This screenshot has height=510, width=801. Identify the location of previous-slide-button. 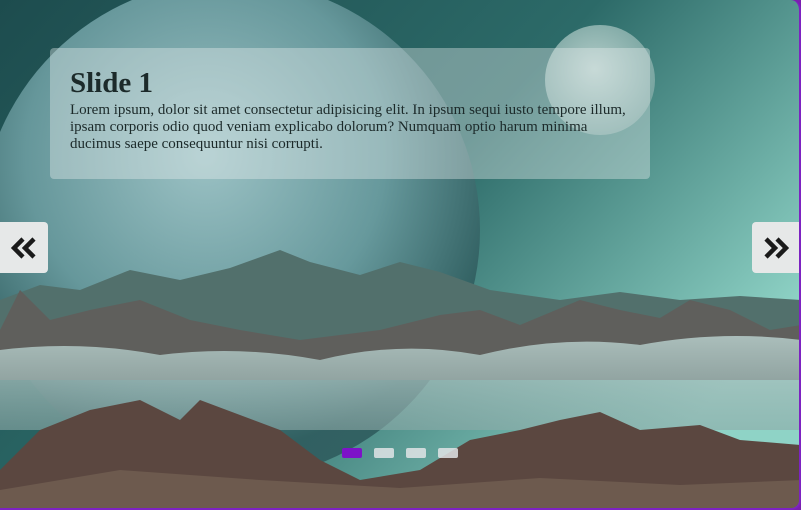
(24, 247).